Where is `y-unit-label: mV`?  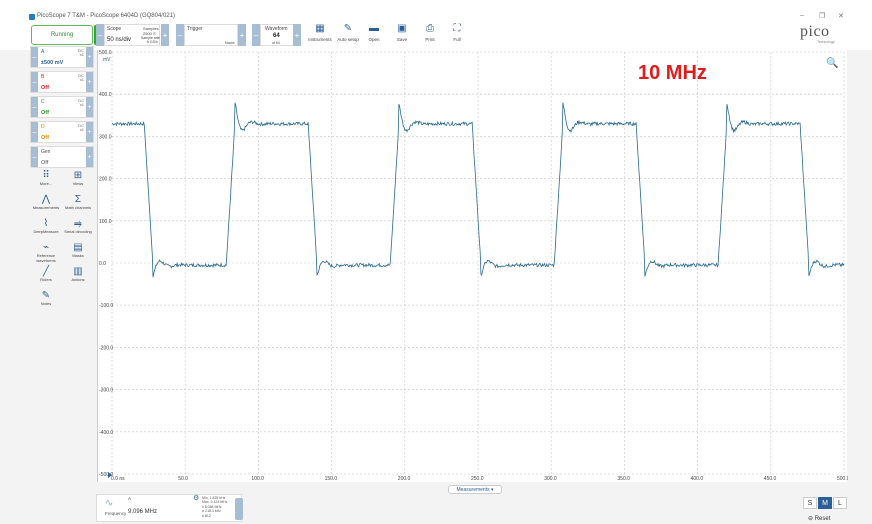
y-unit-label: mV is located at coordinates (107, 60).